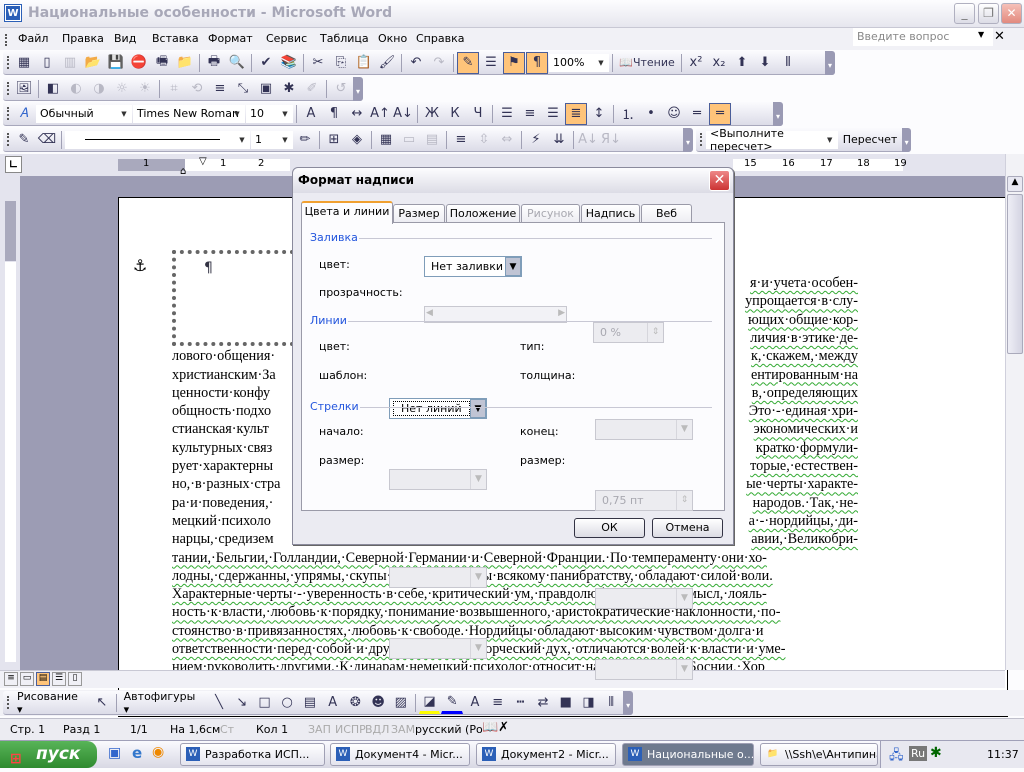  What do you see at coordinates (964, 13) in the screenshot?
I see `minimize-button: _` at bounding box center [964, 13].